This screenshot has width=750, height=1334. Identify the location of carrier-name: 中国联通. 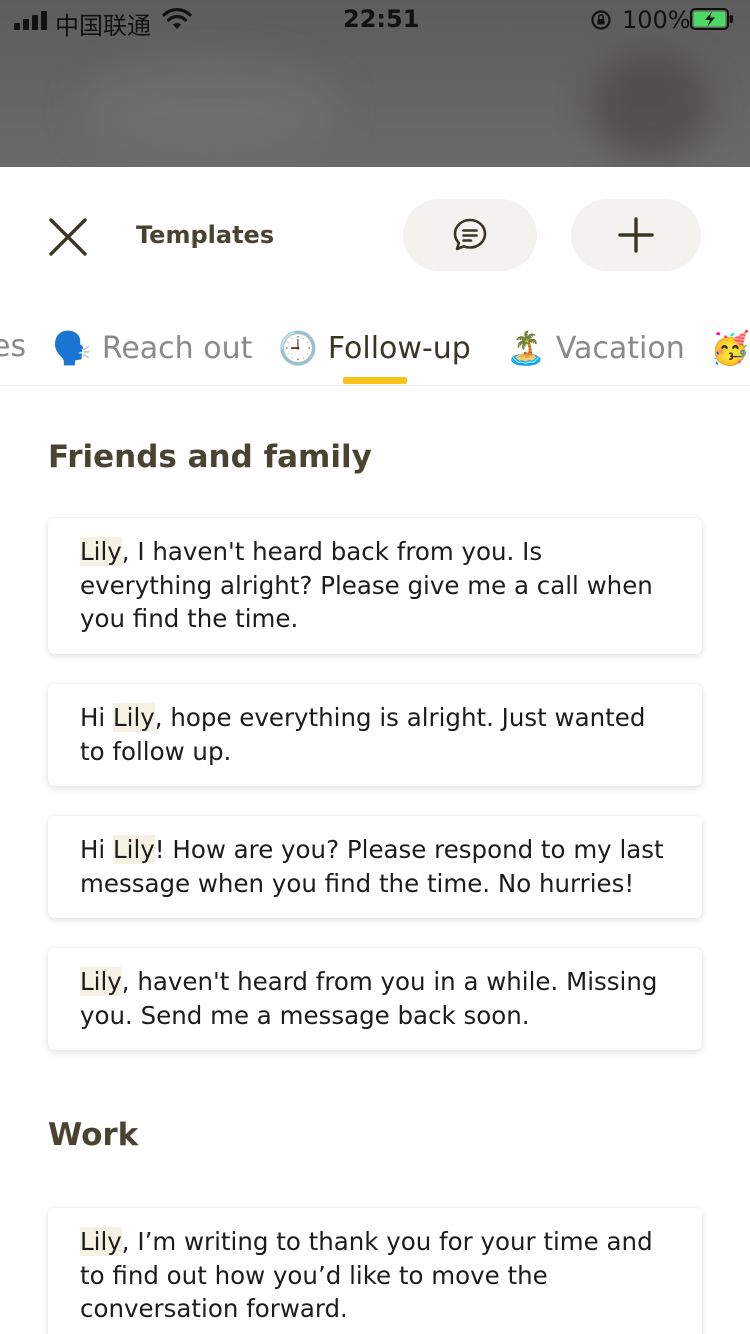
(103, 26).